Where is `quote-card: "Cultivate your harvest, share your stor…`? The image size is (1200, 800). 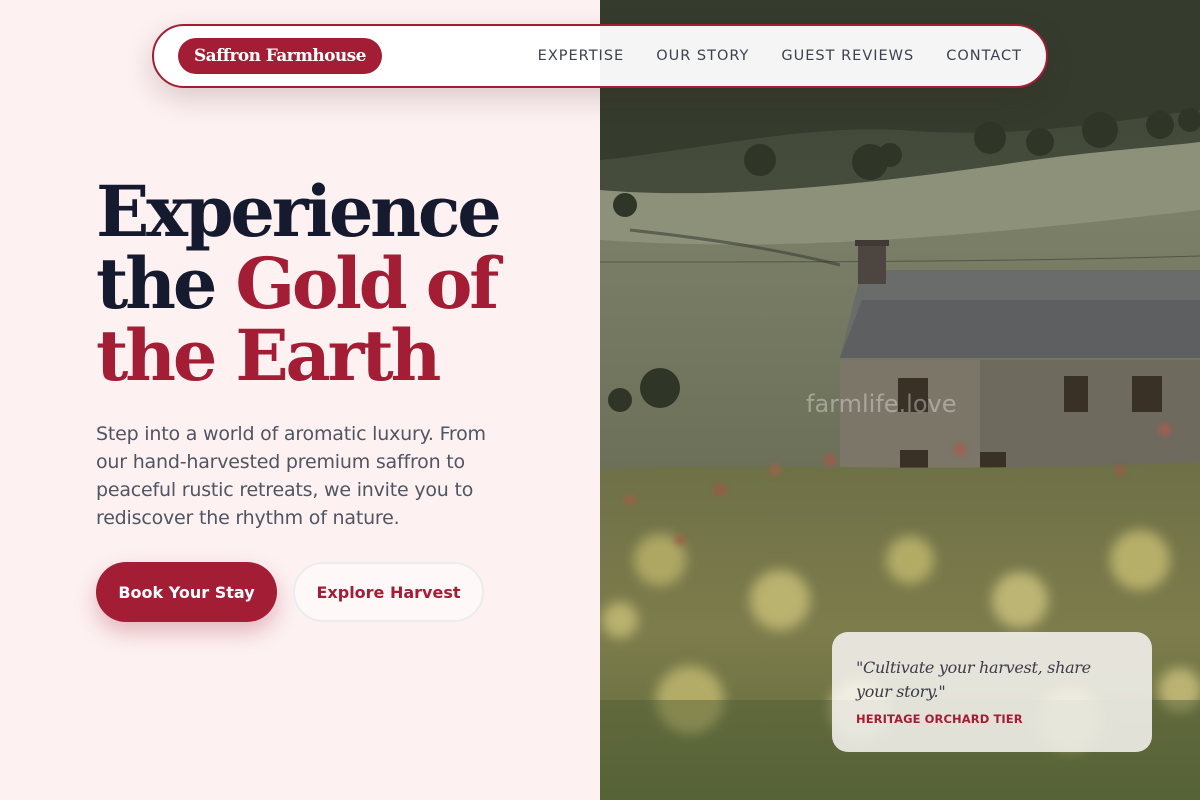
quote-card: "Cultivate your harvest, share your stor… is located at coordinates (992, 692).